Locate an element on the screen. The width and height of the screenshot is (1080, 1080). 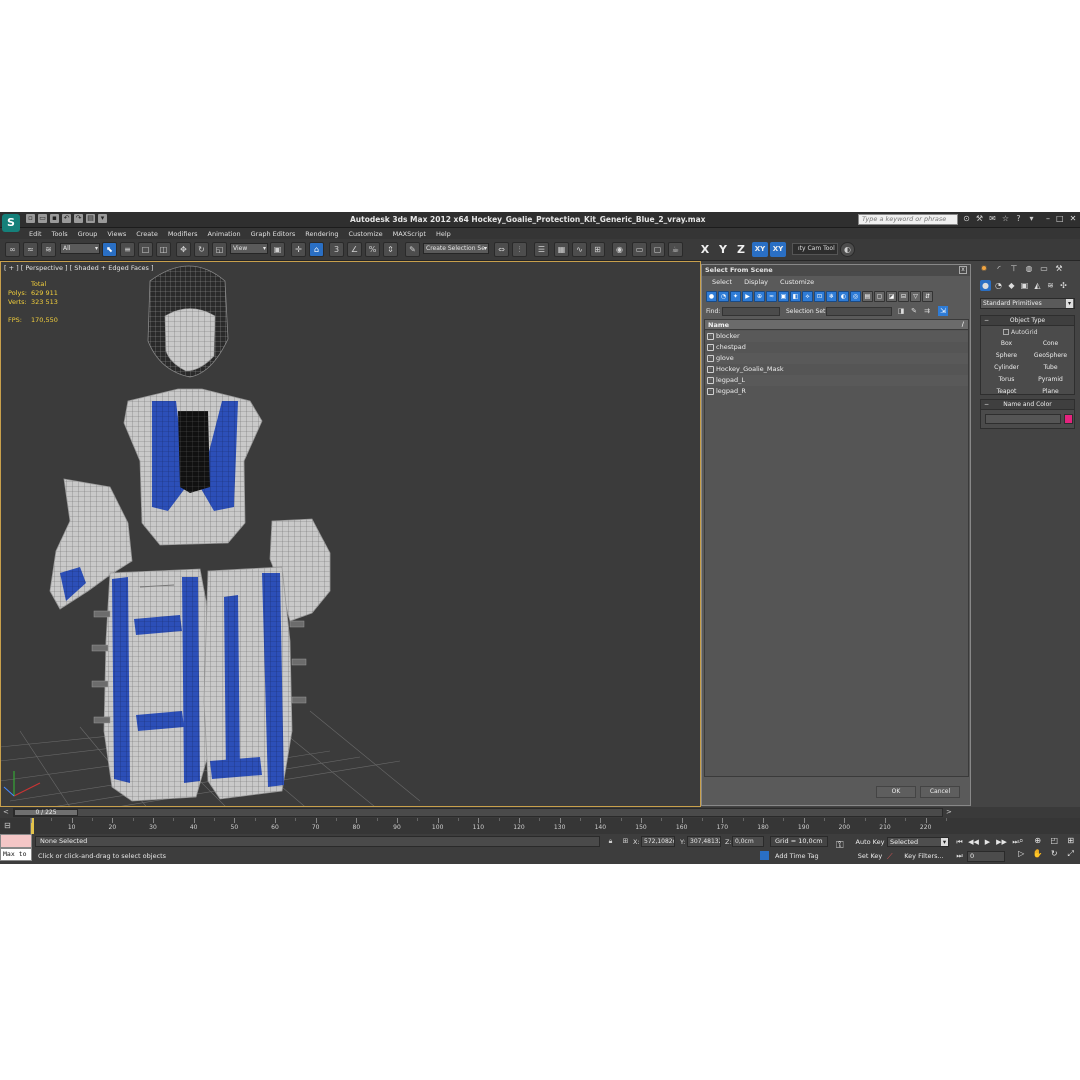
find-input is located at coordinates (751, 311).